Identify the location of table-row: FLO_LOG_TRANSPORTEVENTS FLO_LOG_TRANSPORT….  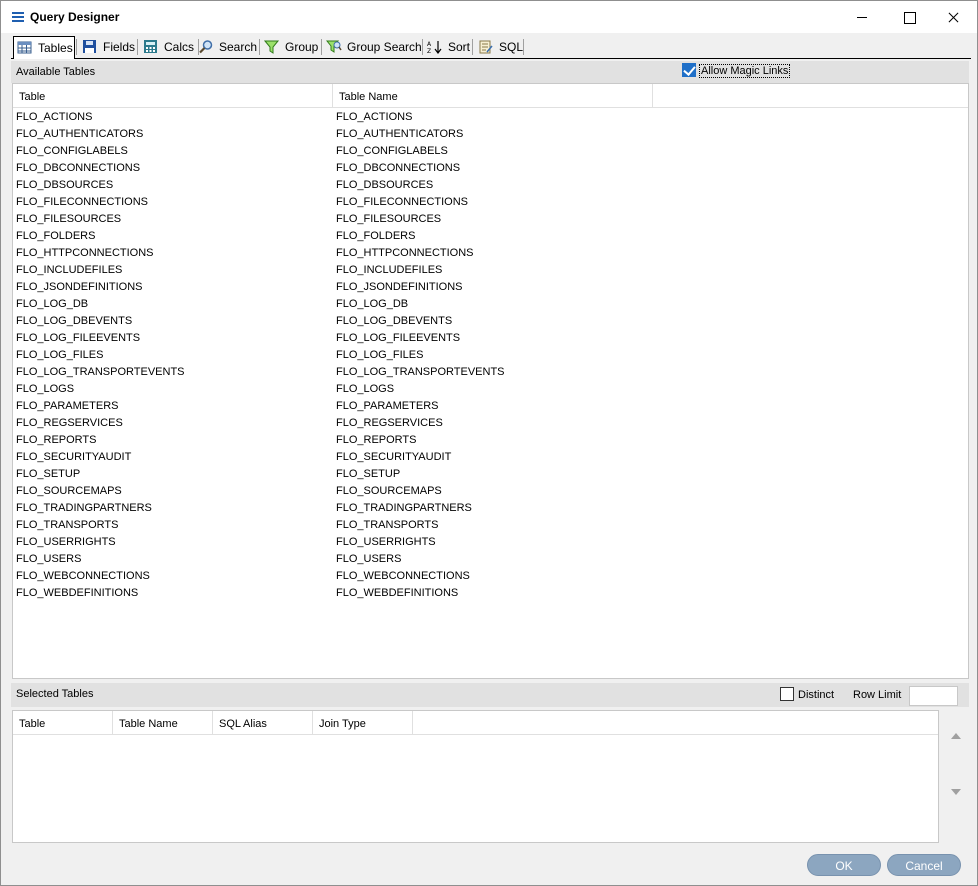
(490, 372).